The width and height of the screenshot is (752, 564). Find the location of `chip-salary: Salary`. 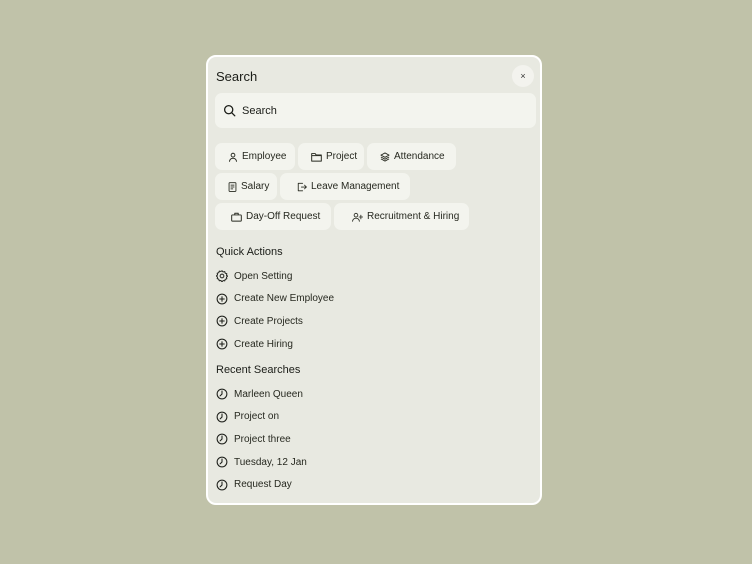

chip-salary: Salary is located at coordinates (246, 186).